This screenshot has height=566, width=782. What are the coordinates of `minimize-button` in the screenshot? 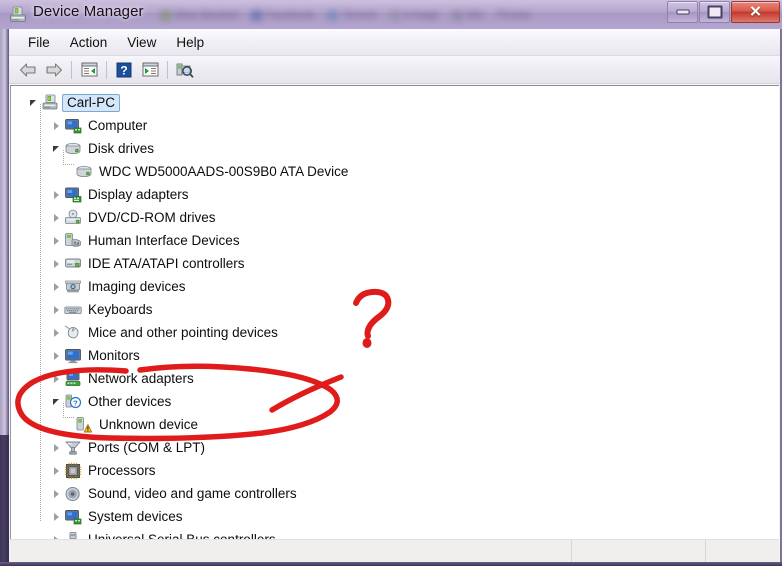 It's located at (682, 12).